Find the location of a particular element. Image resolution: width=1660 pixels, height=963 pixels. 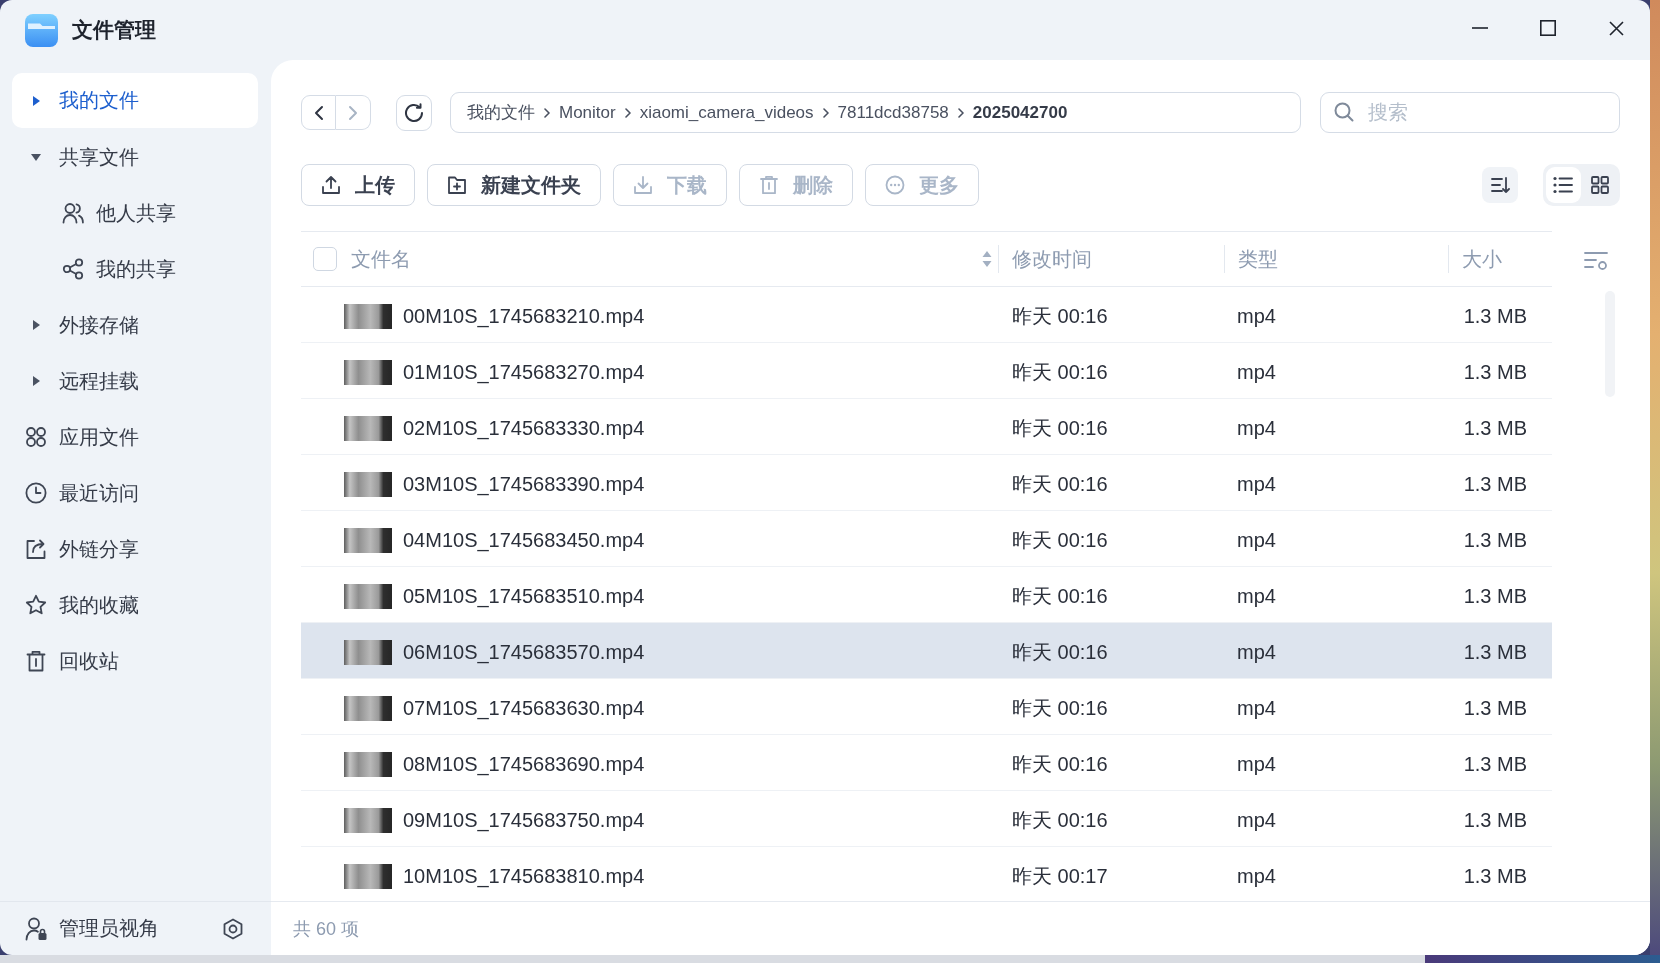

file-name: 01M10S_1745683270.mp4 is located at coordinates (524, 372).